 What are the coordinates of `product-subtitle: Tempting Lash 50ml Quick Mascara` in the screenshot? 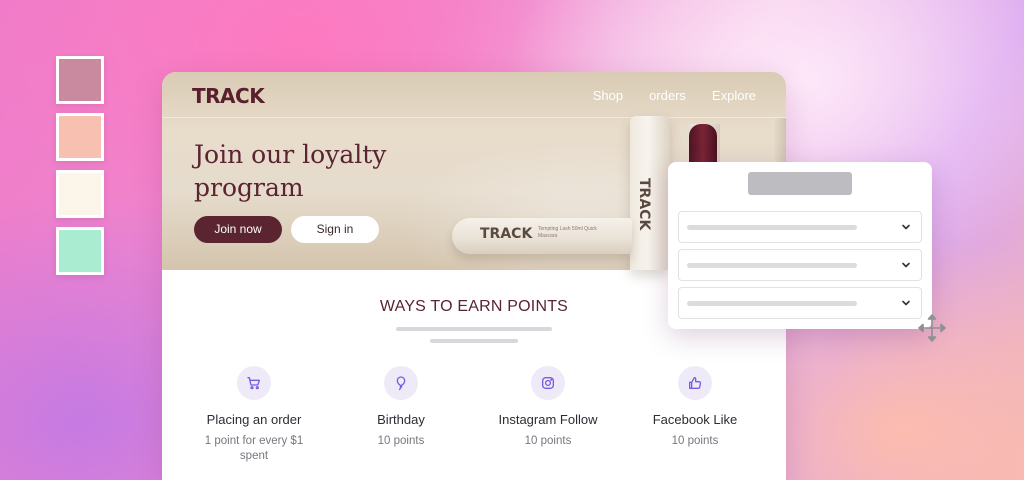 It's located at (567, 232).